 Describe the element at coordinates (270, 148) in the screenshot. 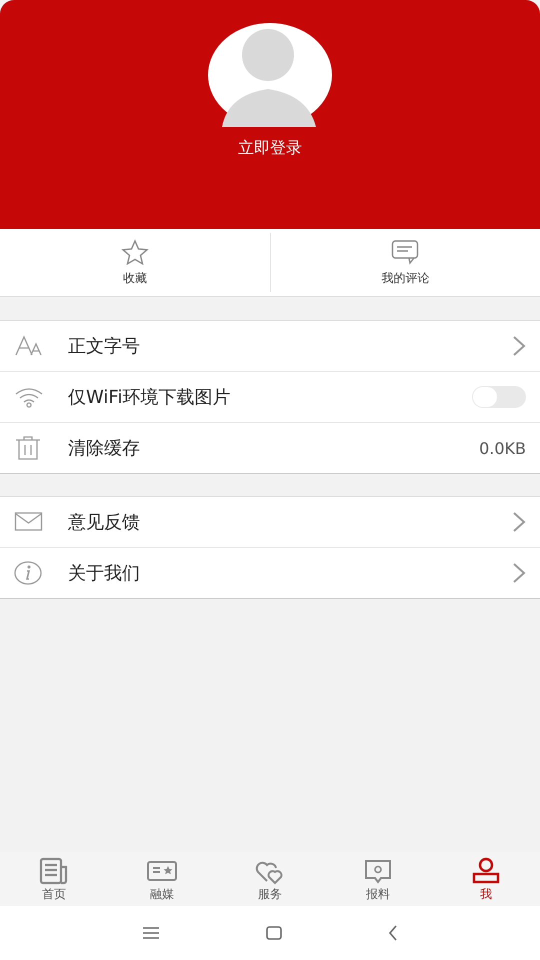

I see `login-link: 立即登录` at that location.